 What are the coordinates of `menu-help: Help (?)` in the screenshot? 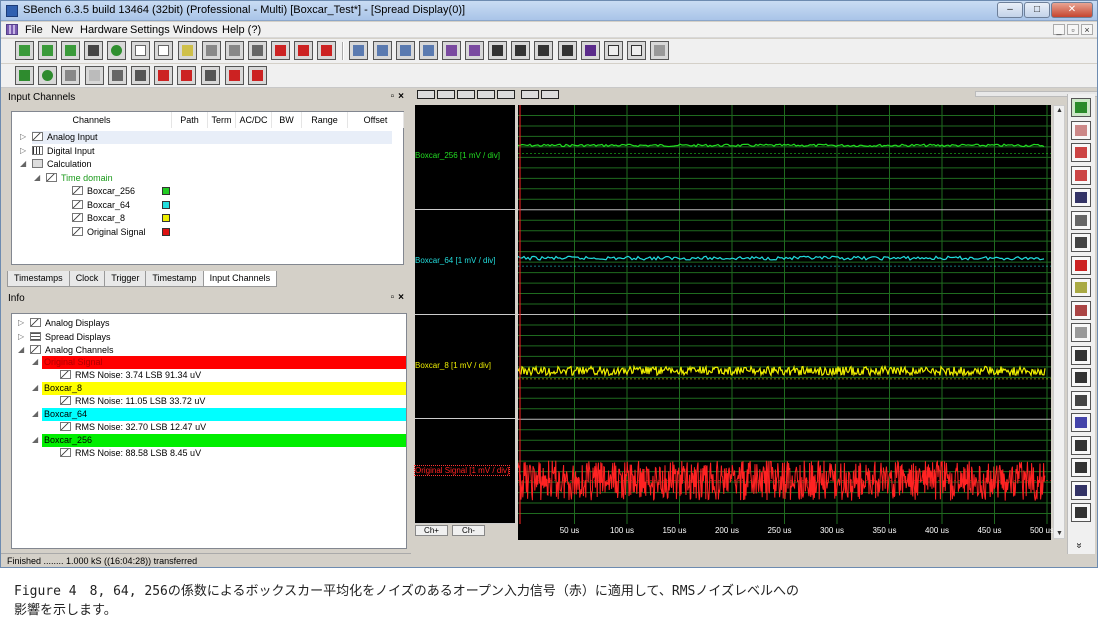 It's located at (241, 30).